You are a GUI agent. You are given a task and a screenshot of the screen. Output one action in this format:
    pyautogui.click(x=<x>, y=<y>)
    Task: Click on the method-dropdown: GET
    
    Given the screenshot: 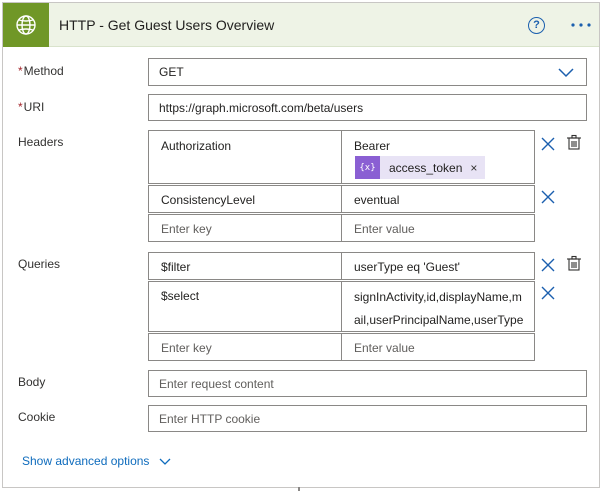 What is the action you would take?
    pyautogui.click(x=367, y=72)
    